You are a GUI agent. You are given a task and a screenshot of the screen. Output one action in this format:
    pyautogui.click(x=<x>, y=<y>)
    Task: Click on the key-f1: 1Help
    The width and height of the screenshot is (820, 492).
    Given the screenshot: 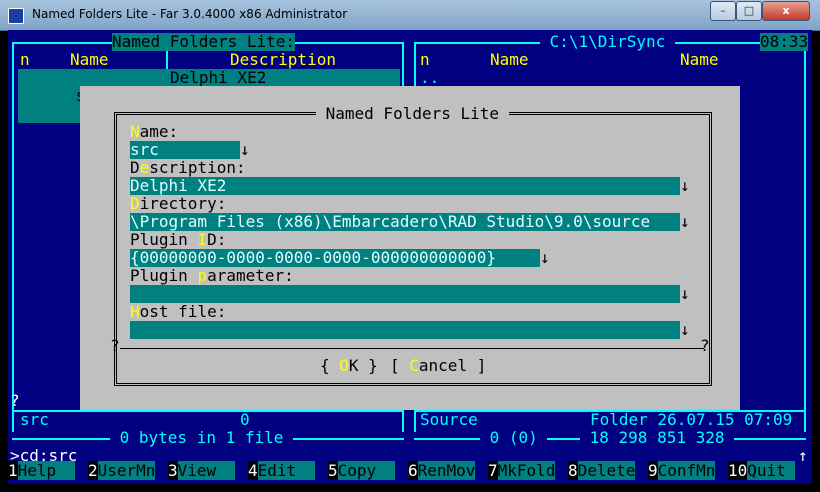 What is the action you would take?
    pyautogui.click(x=42, y=470)
    